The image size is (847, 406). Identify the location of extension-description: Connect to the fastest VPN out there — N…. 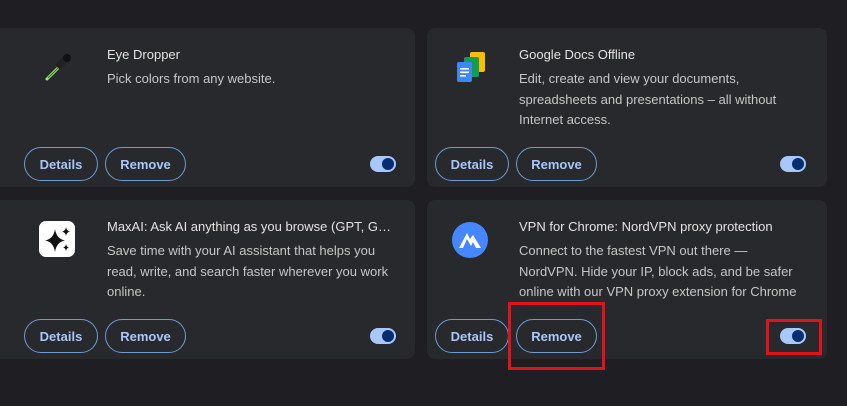
(658, 271).